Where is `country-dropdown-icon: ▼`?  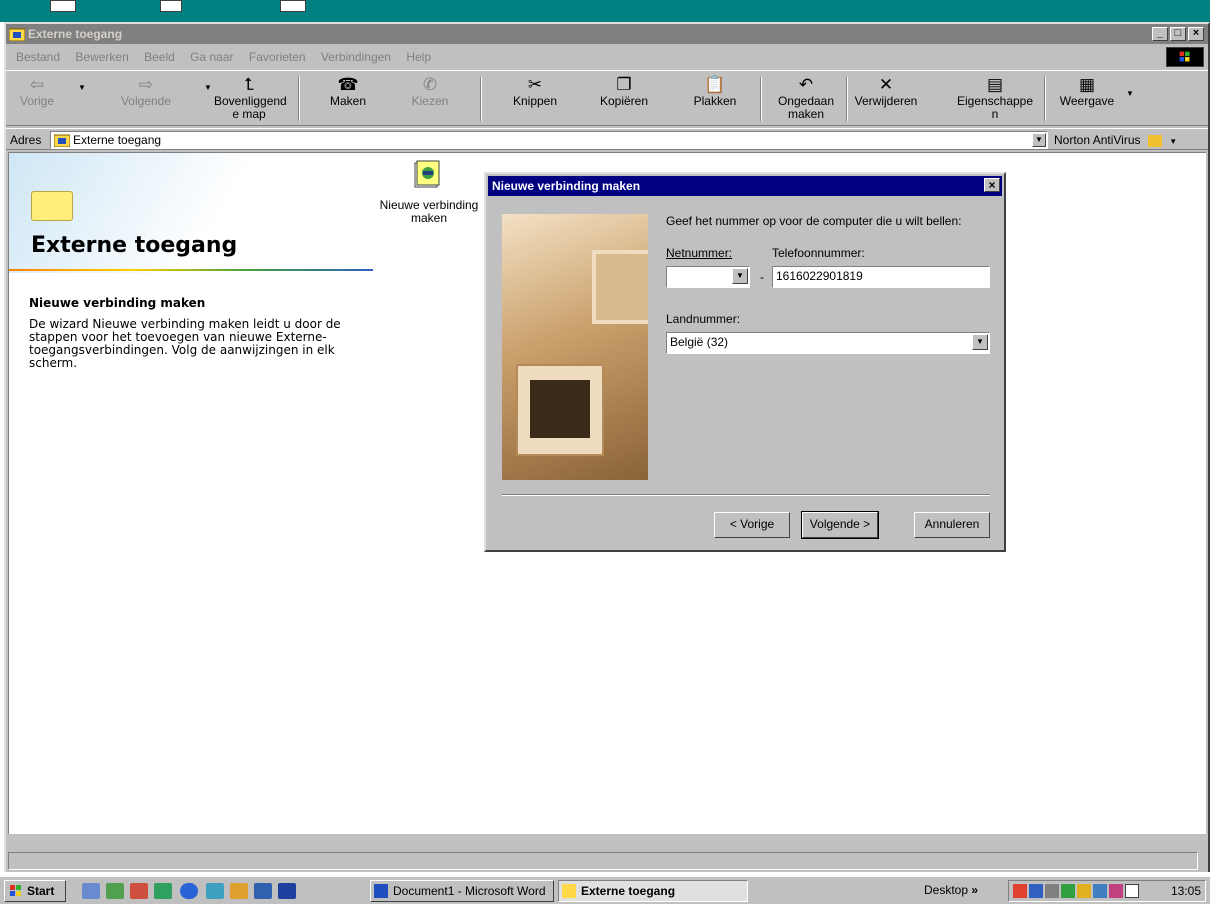 country-dropdown-icon: ▼ is located at coordinates (980, 342).